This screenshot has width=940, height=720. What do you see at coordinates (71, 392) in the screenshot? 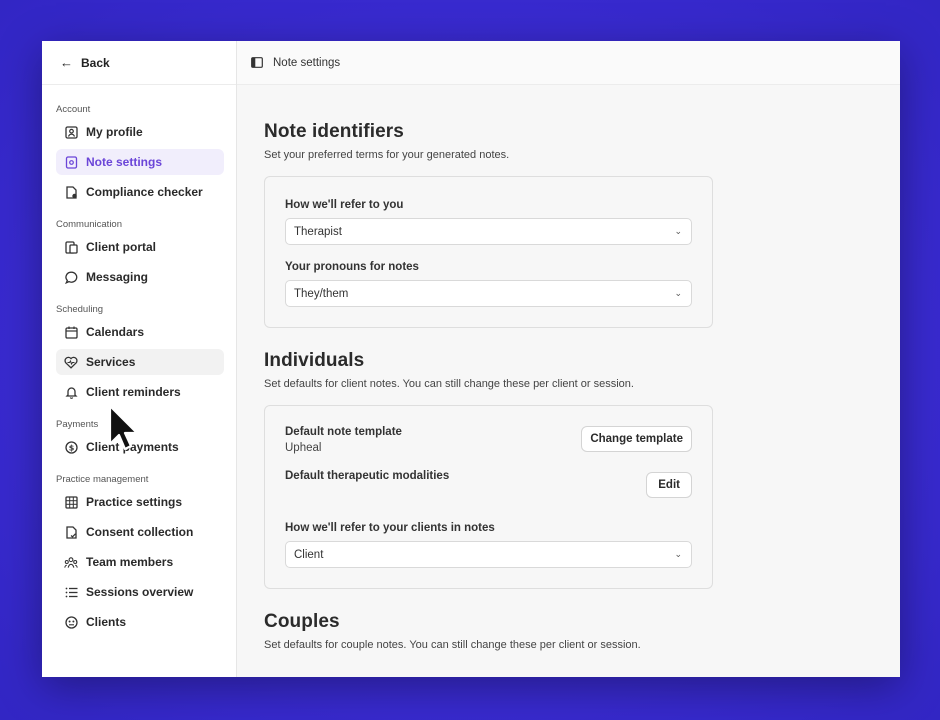
I see `bell-icon` at bounding box center [71, 392].